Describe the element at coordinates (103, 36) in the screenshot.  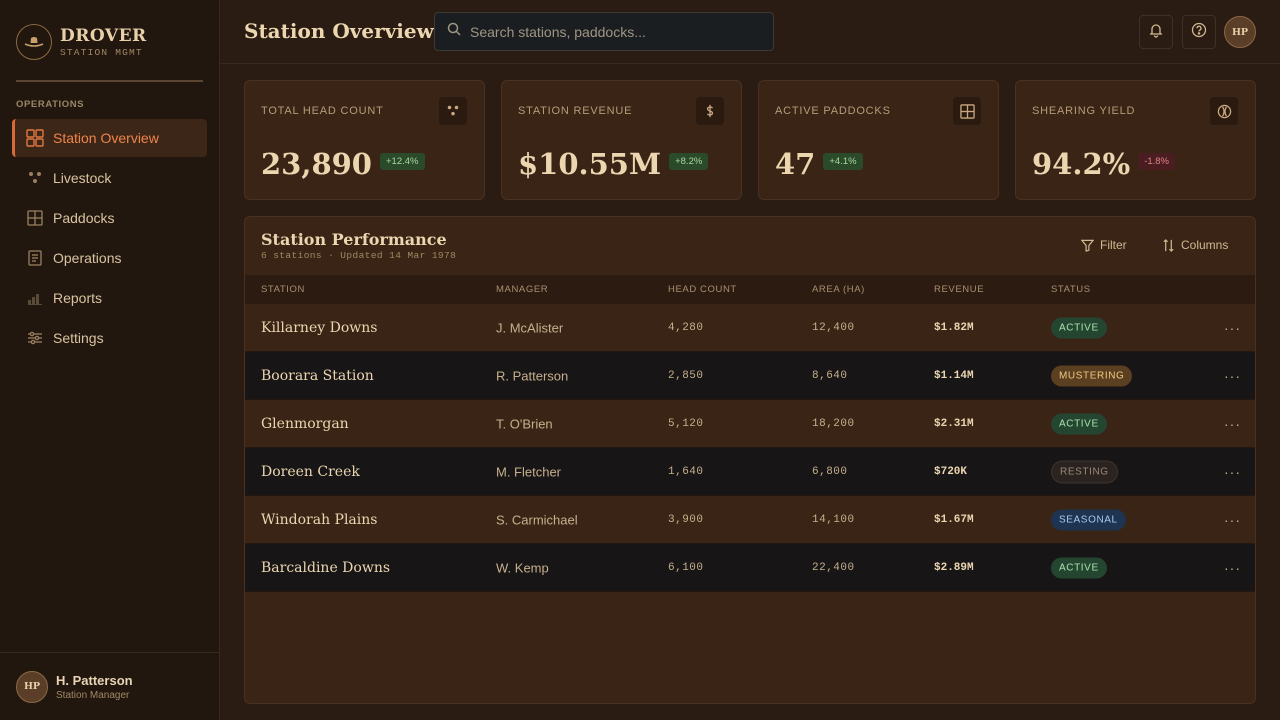
I see `brand-name: DROVER` at that location.